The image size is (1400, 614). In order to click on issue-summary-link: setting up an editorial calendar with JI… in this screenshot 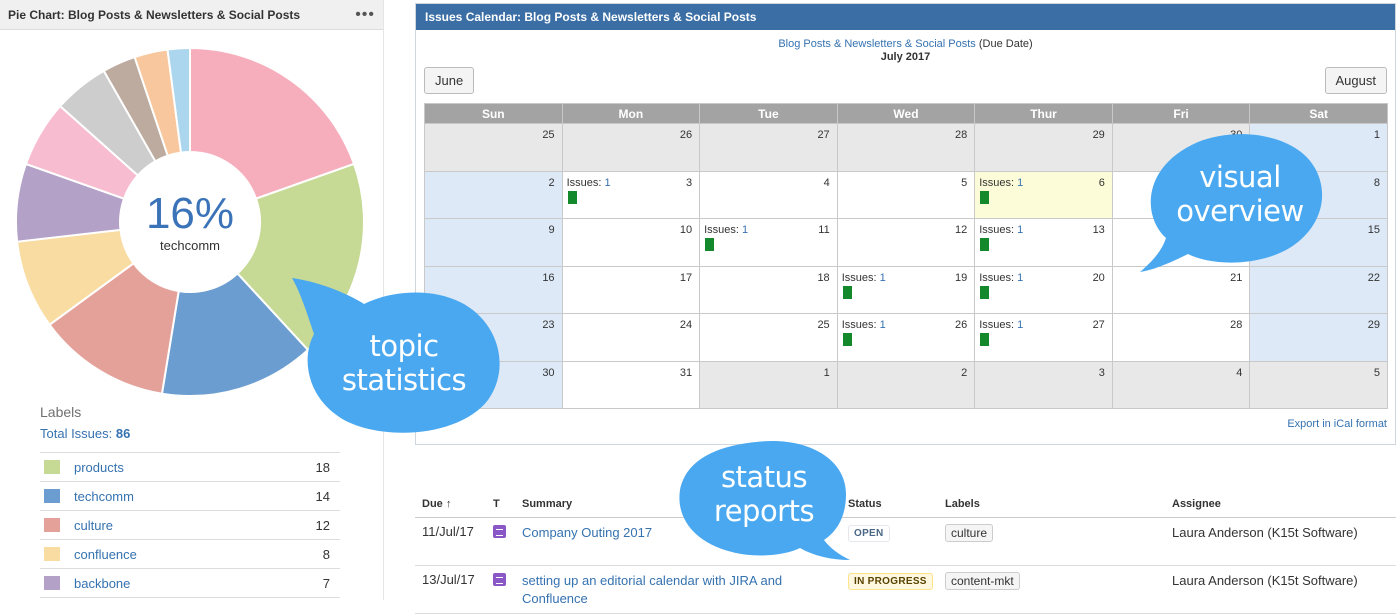, I will do `click(685, 590)`.